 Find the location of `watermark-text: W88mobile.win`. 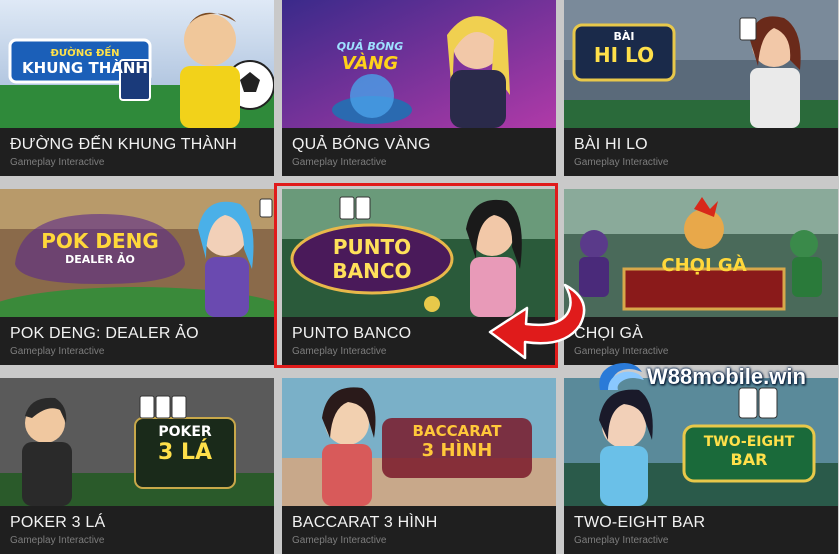

watermark-text: W88mobile.win is located at coordinates (726, 376).